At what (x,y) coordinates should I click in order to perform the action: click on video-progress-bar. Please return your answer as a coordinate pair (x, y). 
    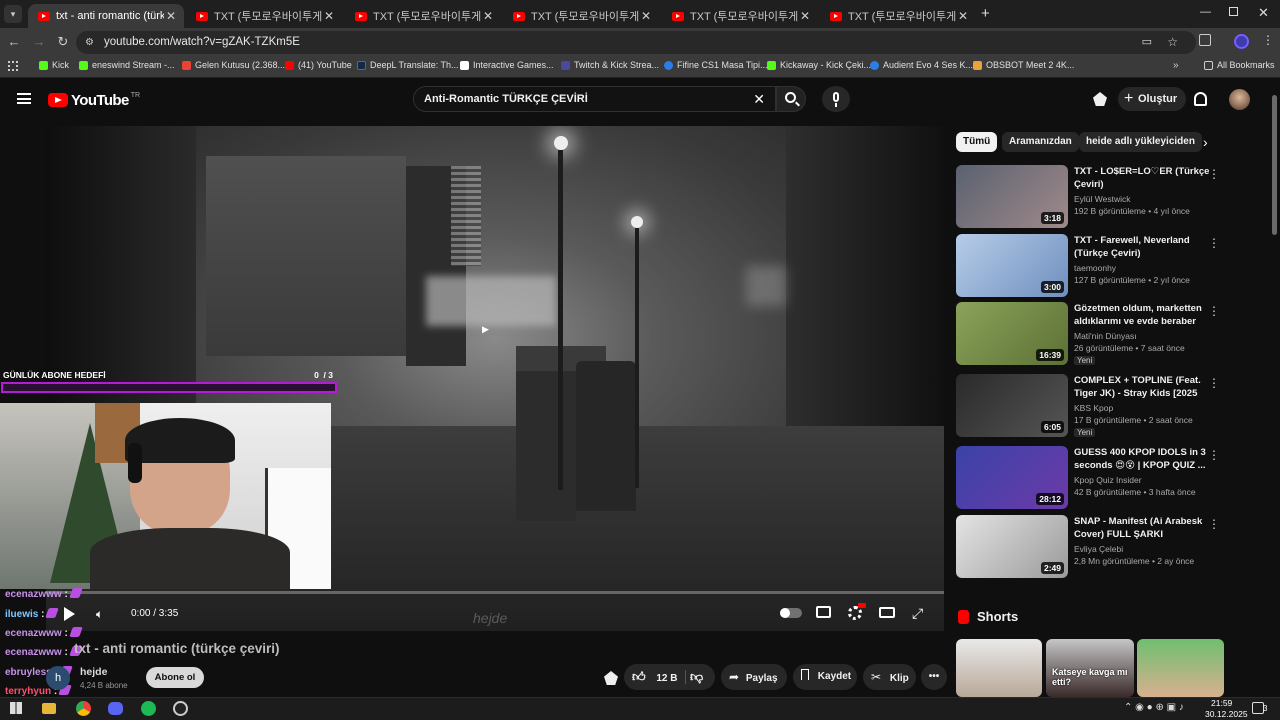
    Looking at the image, I should click on (495, 592).